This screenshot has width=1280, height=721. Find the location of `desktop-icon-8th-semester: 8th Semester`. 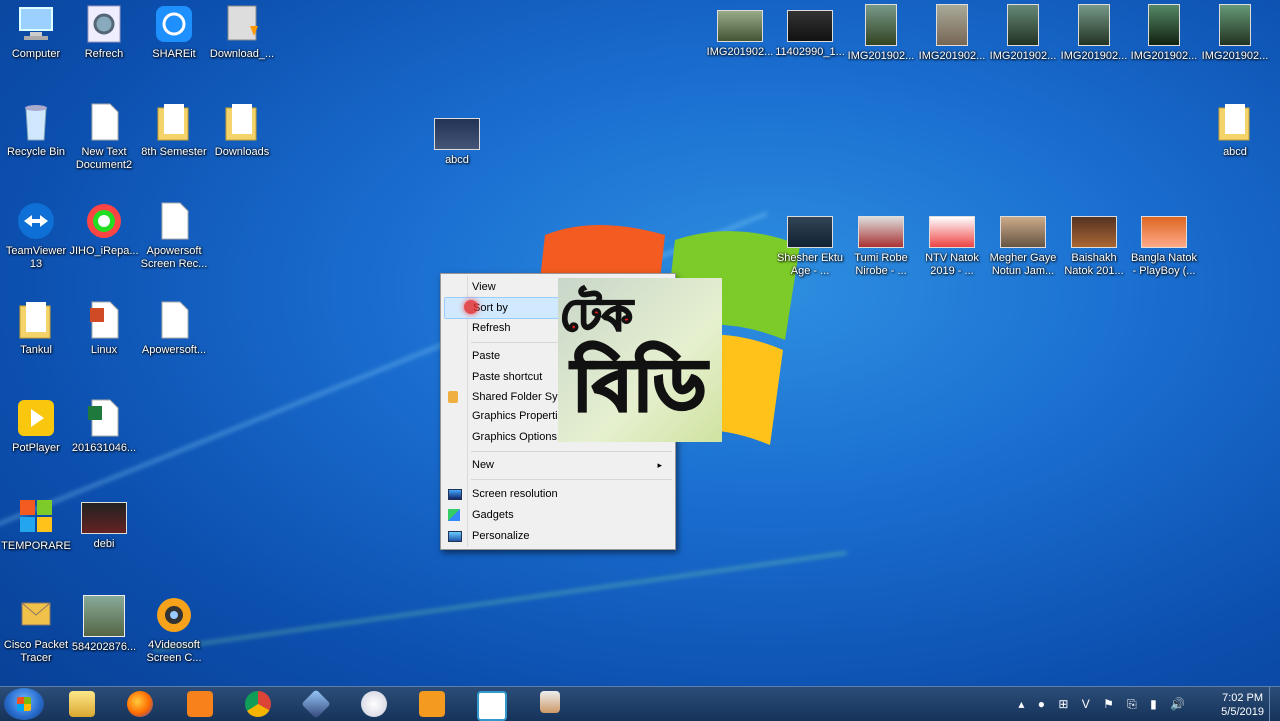

desktop-icon-8th-semester: 8th Semester is located at coordinates (174, 130).